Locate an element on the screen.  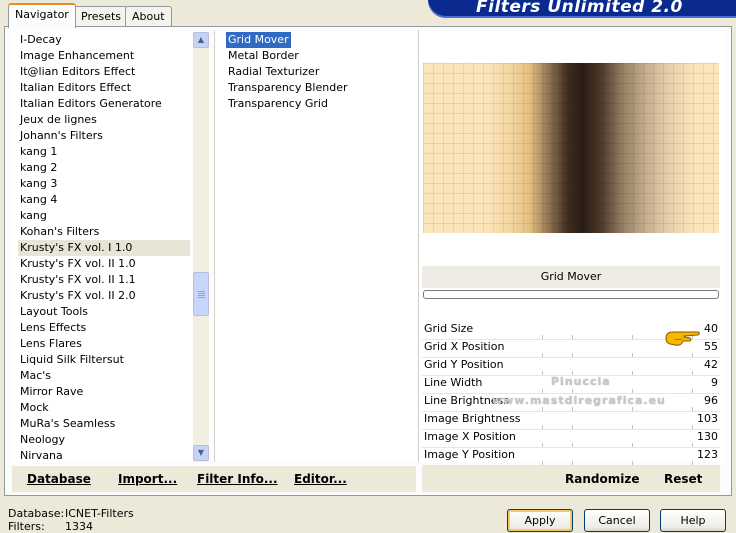
scroll-up-button: ▲ is located at coordinates (201, 40).